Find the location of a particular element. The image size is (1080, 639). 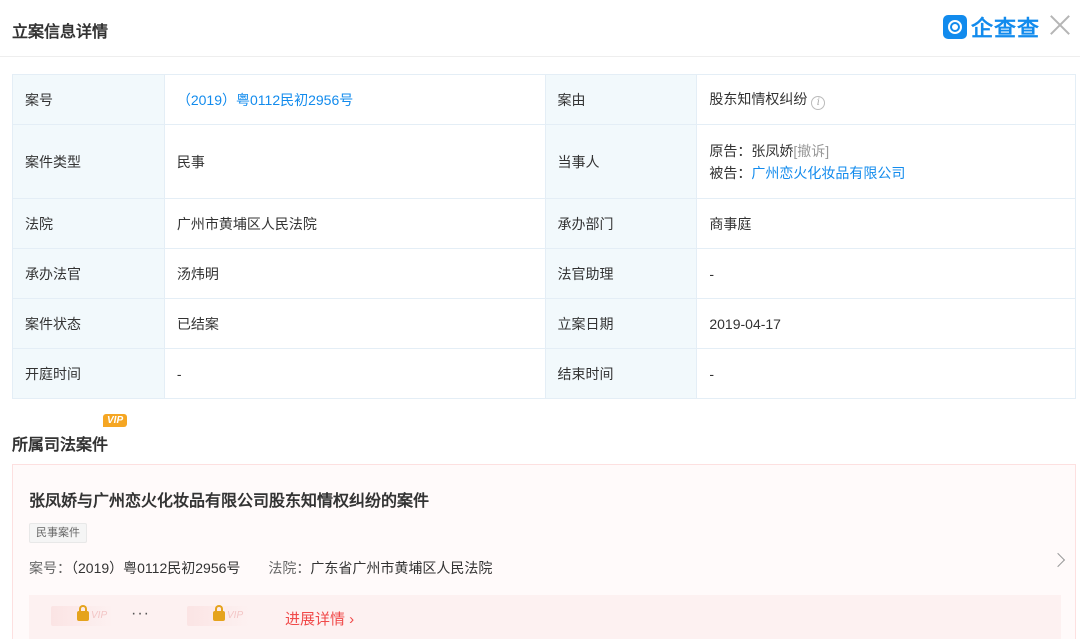

defendant-line: 被告：广州恋火化妆品有限公司 is located at coordinates (886, 173).